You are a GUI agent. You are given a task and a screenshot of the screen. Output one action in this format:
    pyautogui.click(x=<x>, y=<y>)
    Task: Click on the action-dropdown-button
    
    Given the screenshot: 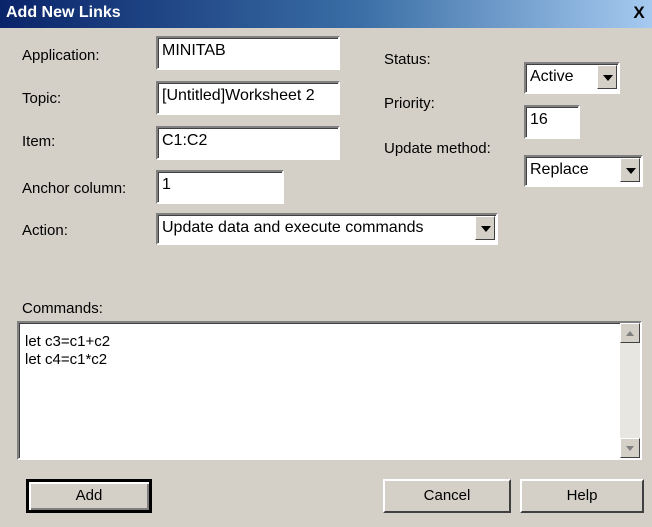 What is the action you would take?
    pyautogui.click(x=485, y=228)
    